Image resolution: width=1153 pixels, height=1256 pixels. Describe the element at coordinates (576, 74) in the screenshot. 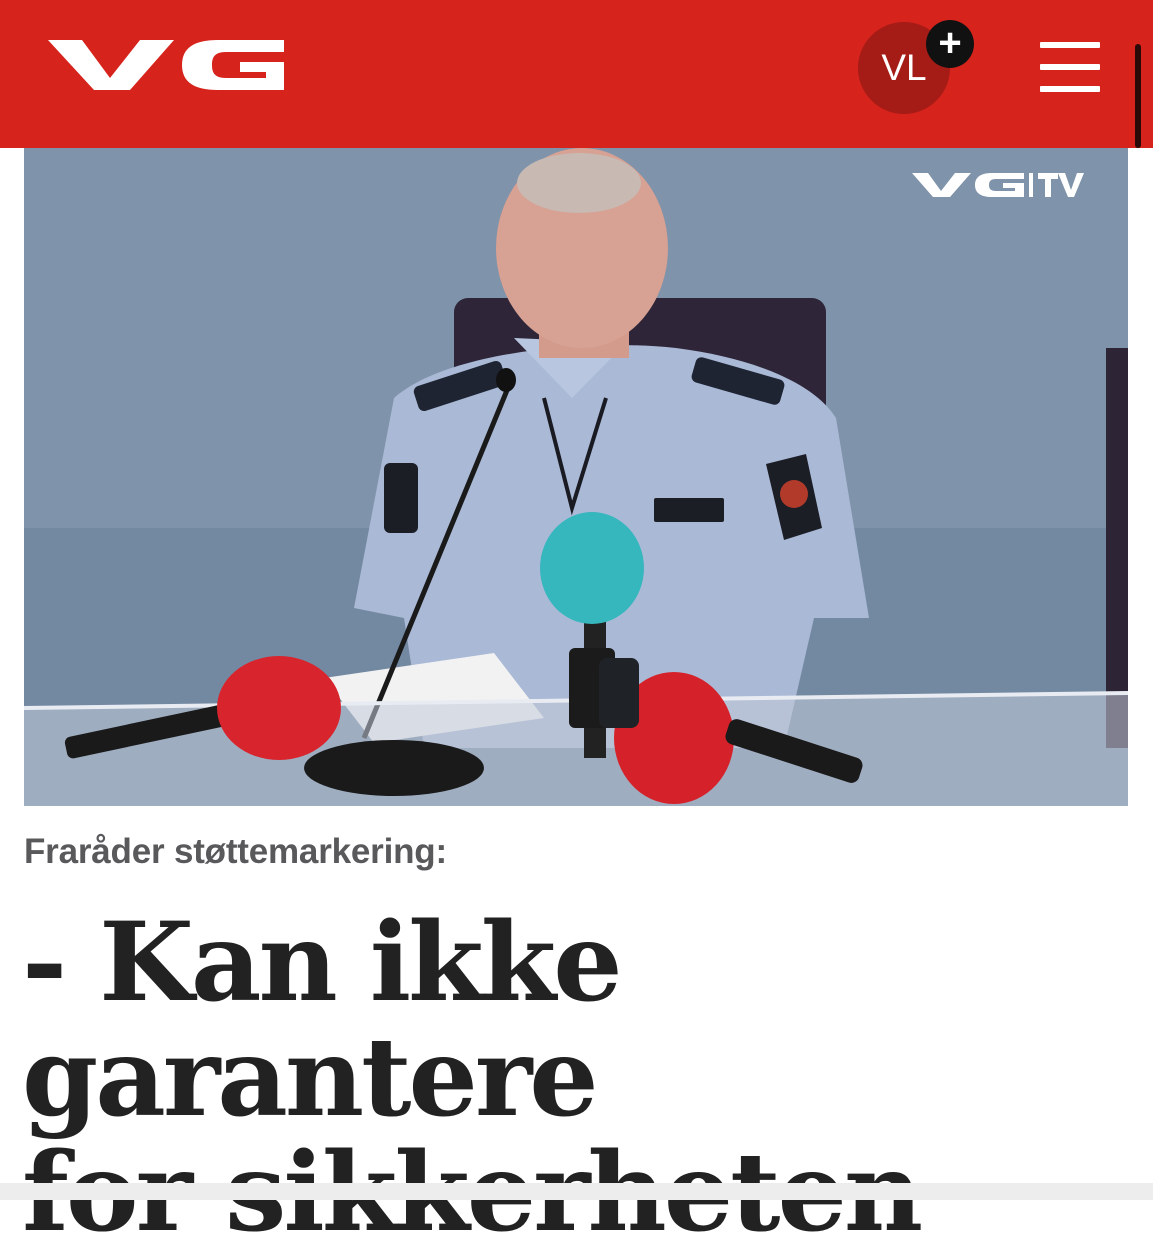

I see `top-navigation-bar: VL +` at that location.